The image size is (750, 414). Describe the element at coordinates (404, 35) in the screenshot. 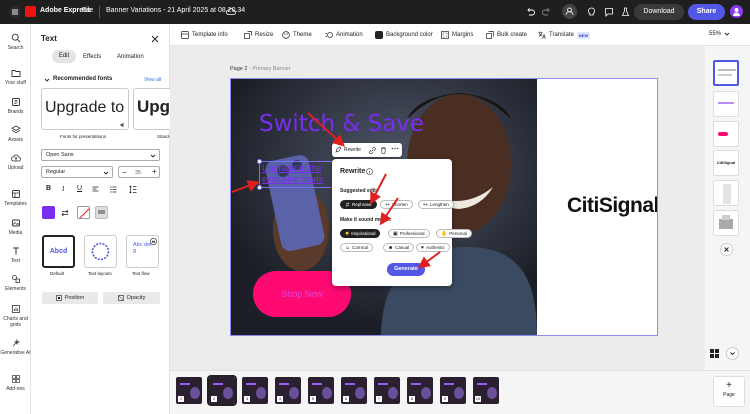

I see `background-color-button: Background color` at that location.